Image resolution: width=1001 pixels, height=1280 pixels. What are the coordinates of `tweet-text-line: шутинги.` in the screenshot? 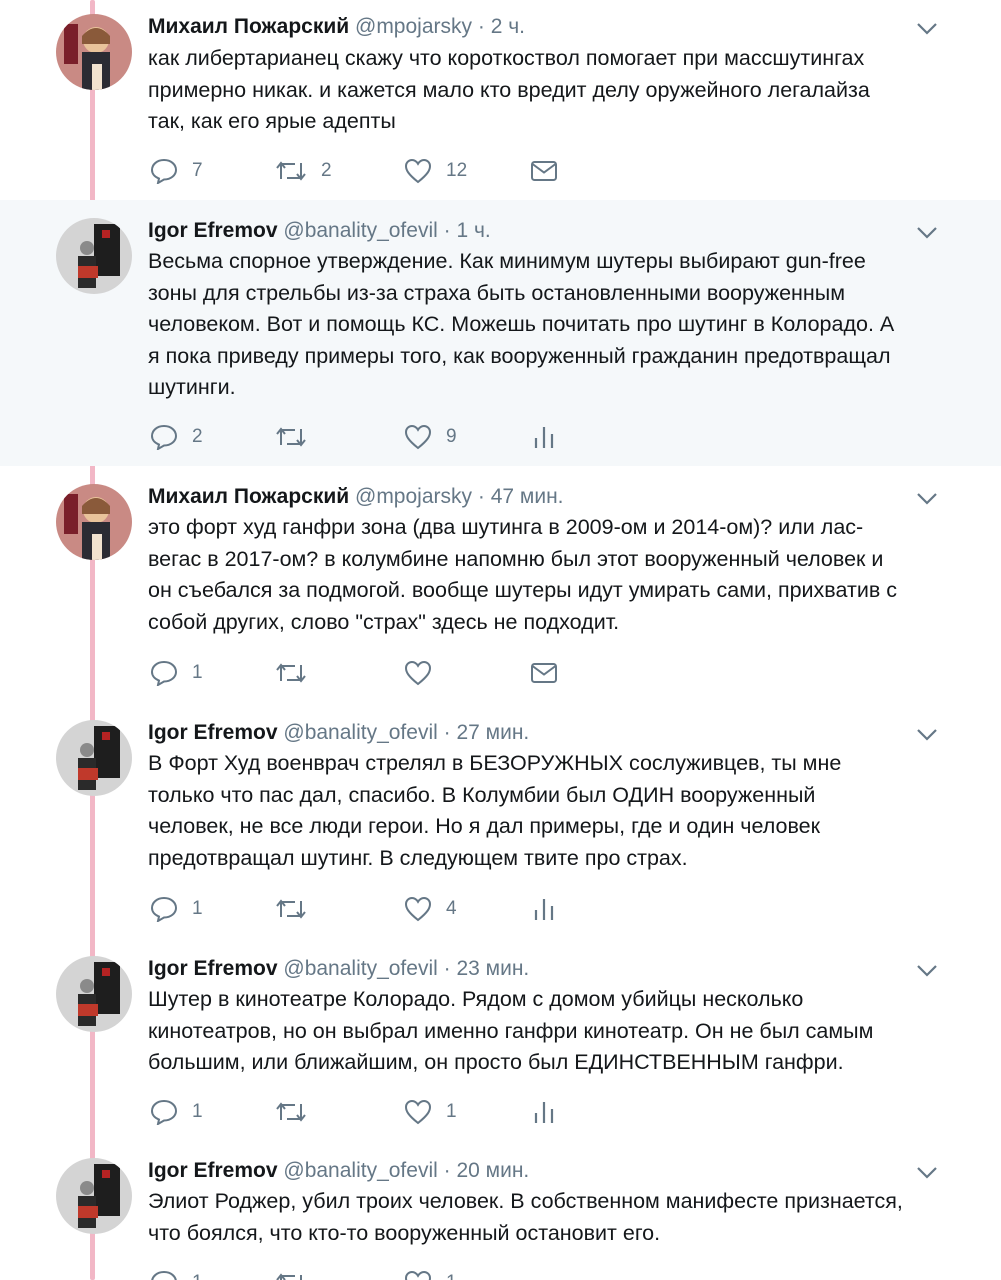 It's located at (192, 387).